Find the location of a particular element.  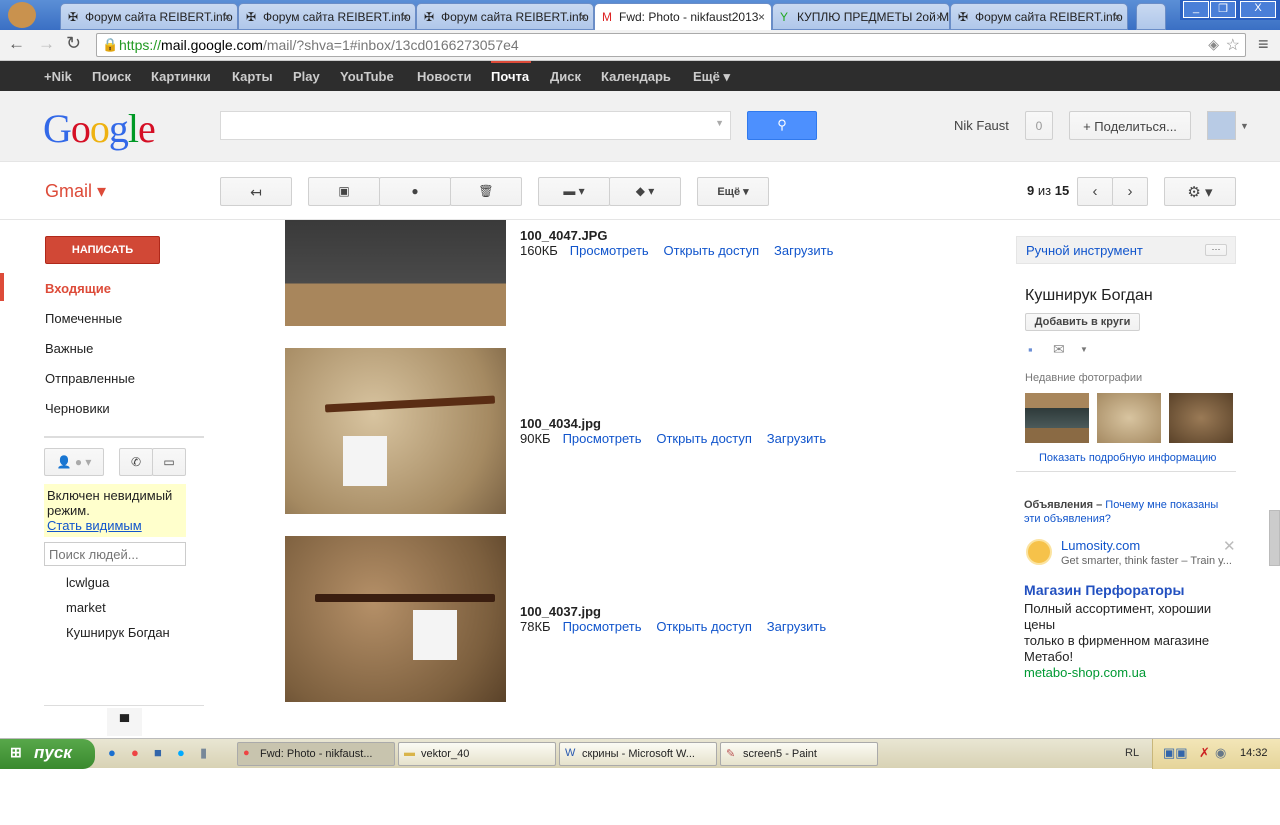

move-to-button: ▬ ▾ is located at coordinates (574, 191).